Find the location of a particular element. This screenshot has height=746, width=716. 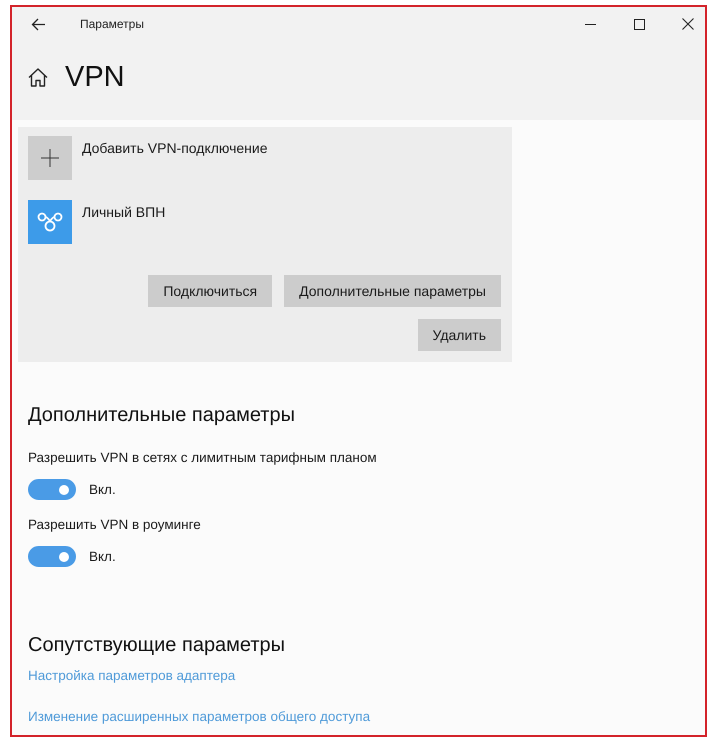

section-heading: Сопутствующие параметры is located at coordinates (157, 645).